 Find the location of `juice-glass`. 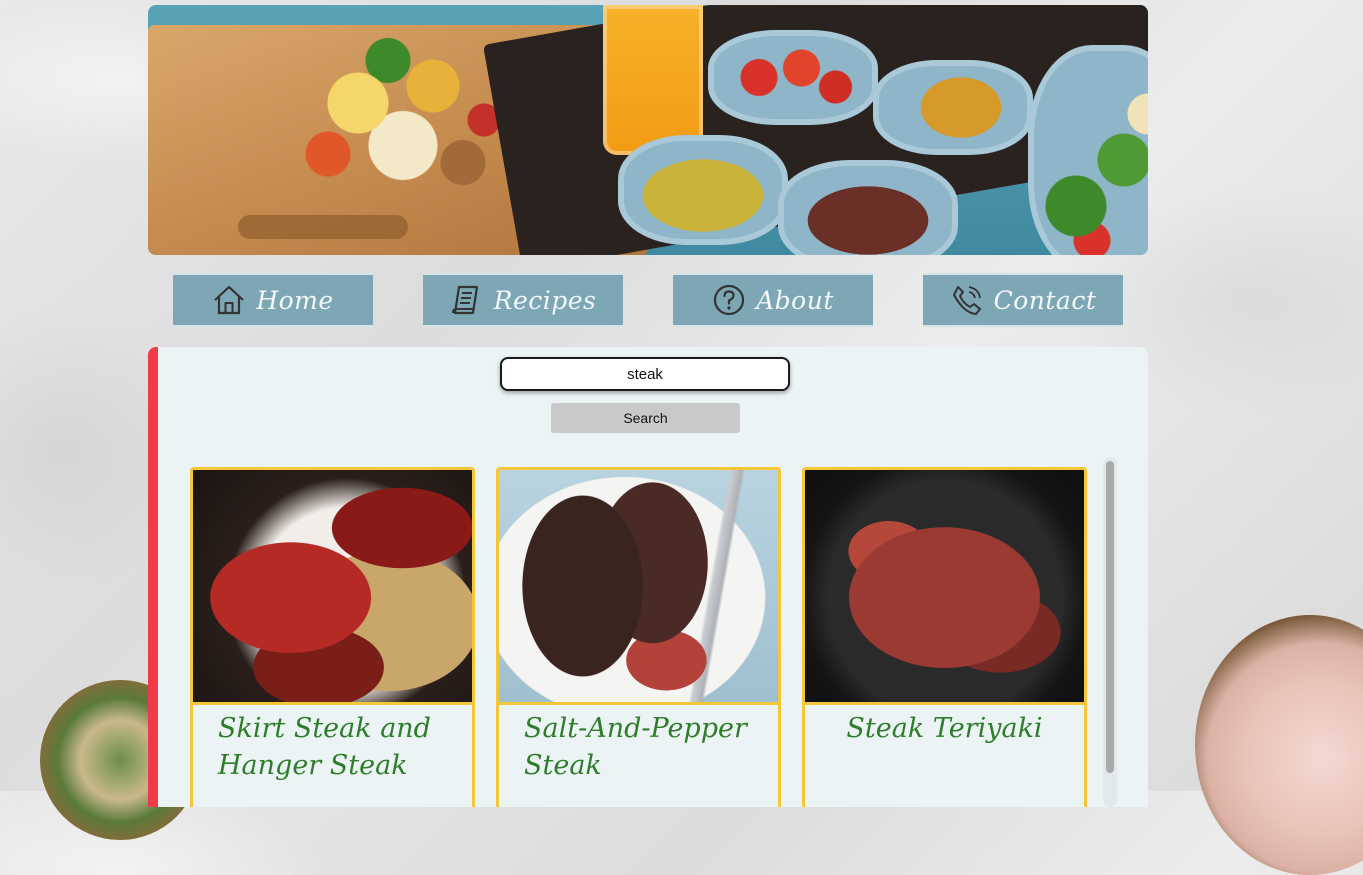

juice-glass is located at coordinates (653, 80).